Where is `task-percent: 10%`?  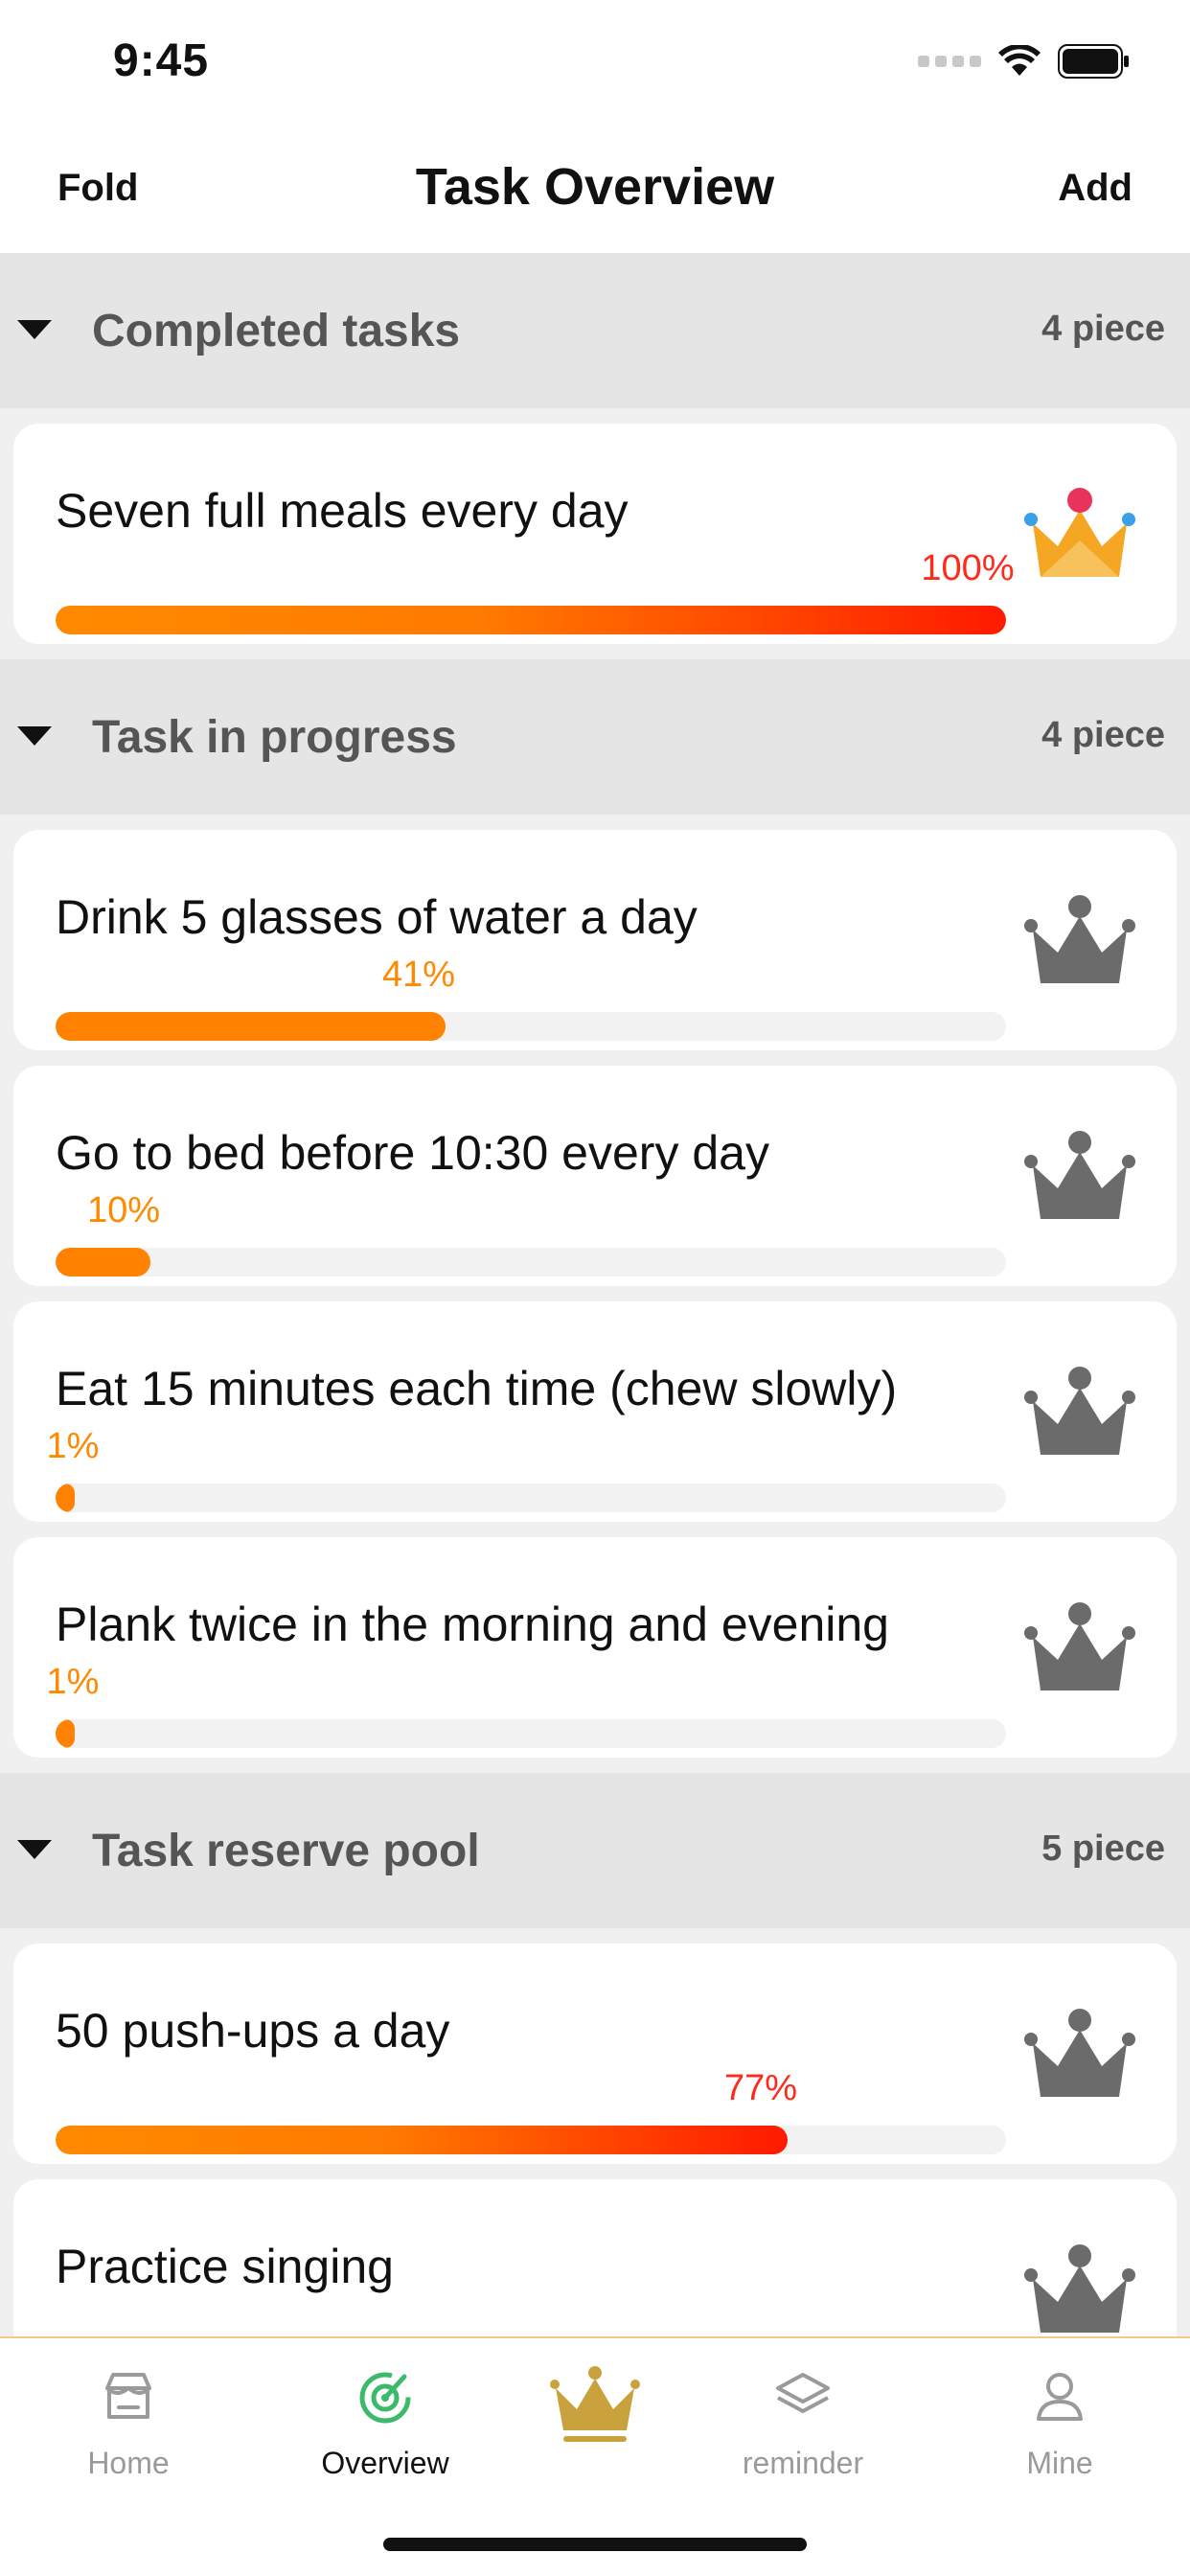 task-percent: 10% is located at coordinates (124, 1210).